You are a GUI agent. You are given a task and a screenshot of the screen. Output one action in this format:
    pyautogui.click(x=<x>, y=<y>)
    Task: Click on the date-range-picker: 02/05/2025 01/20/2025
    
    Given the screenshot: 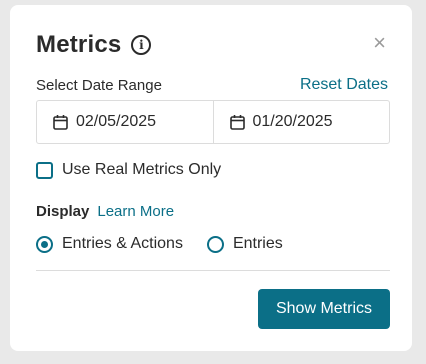 What is the action you would take?
    pyautogui.click(x=213, y=122)
    